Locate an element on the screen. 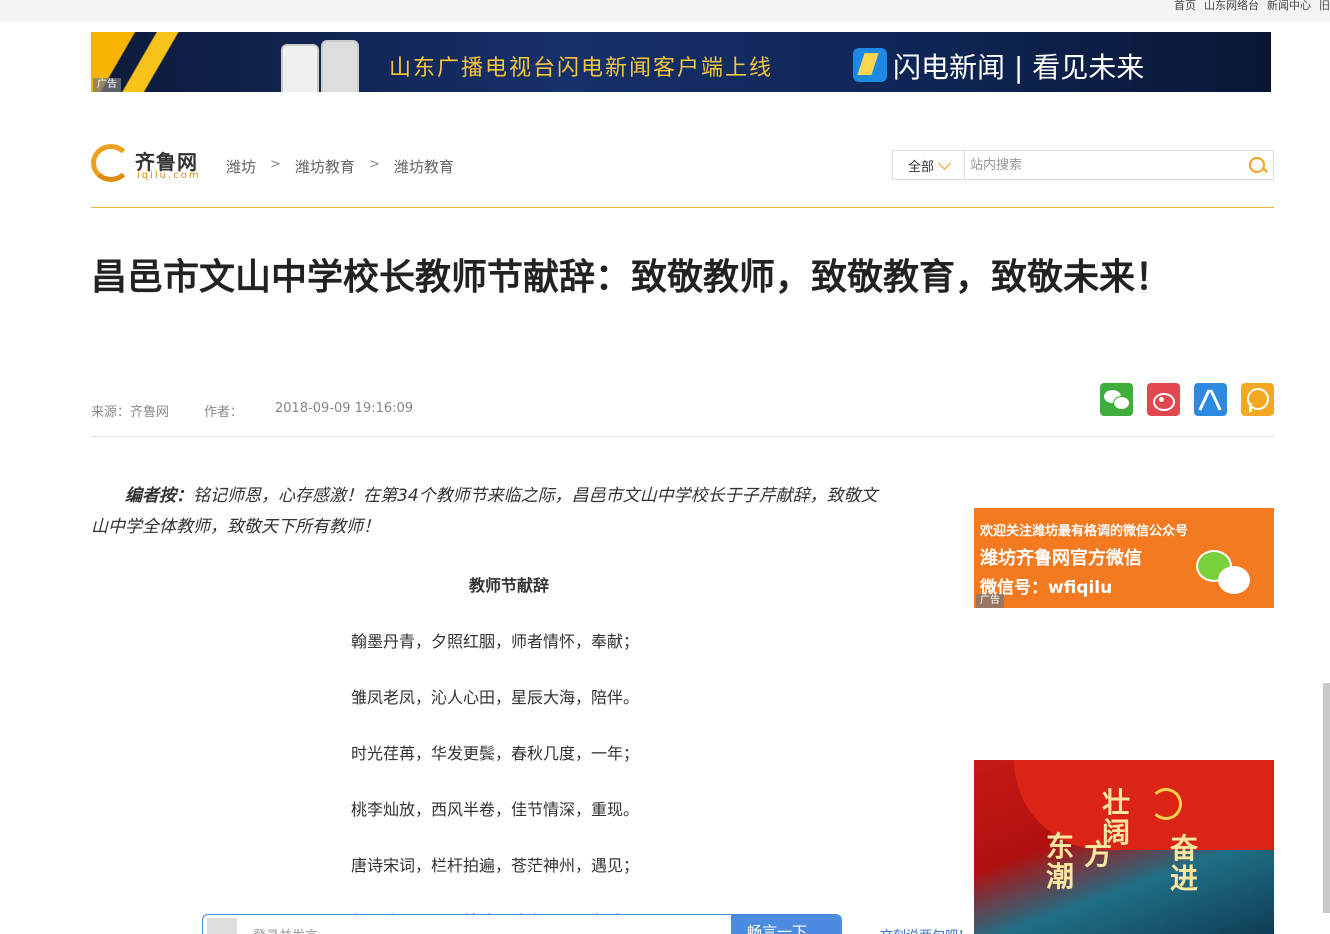  qzone-icon is located at coordinates (1257, 399).